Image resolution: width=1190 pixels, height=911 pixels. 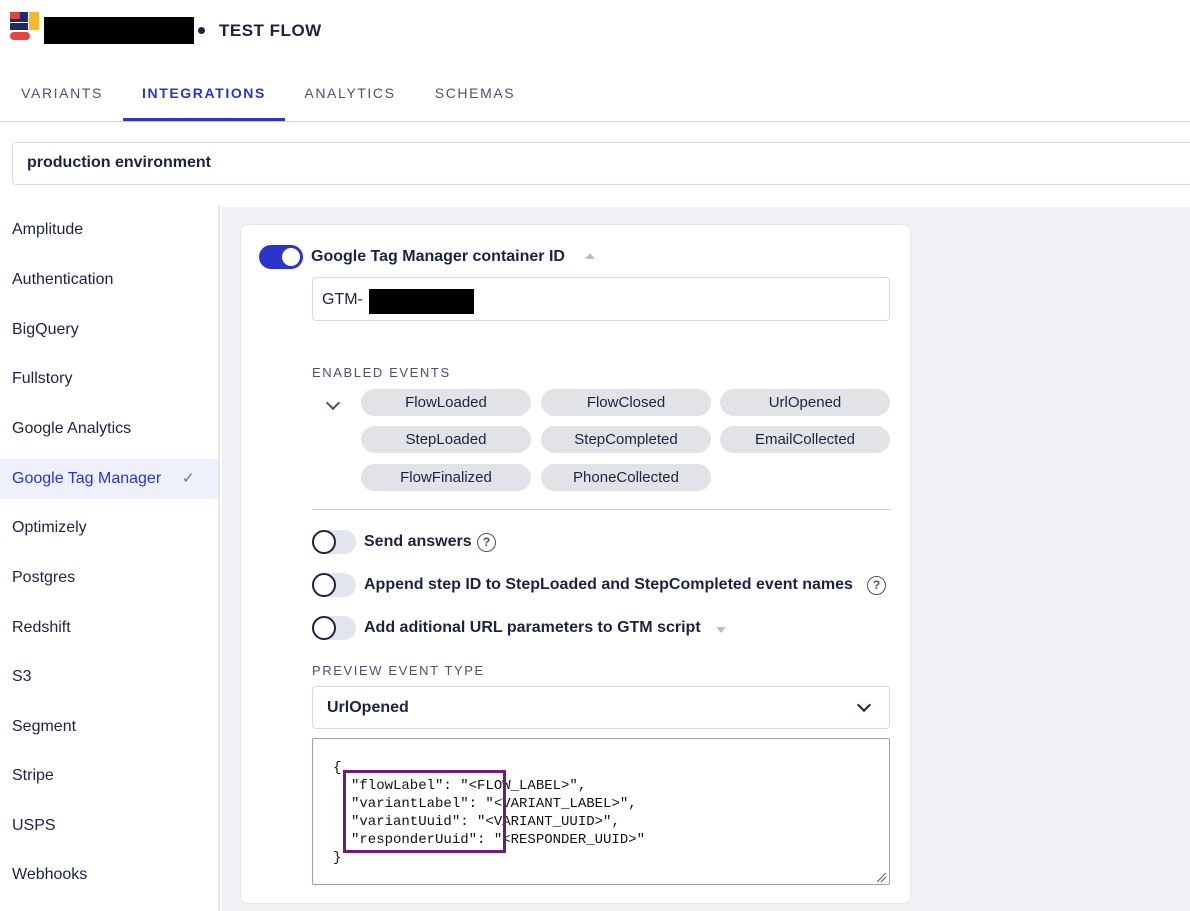 I want to click on event-chip-urlopened: UrlOpened, so click(x=805, y=402).